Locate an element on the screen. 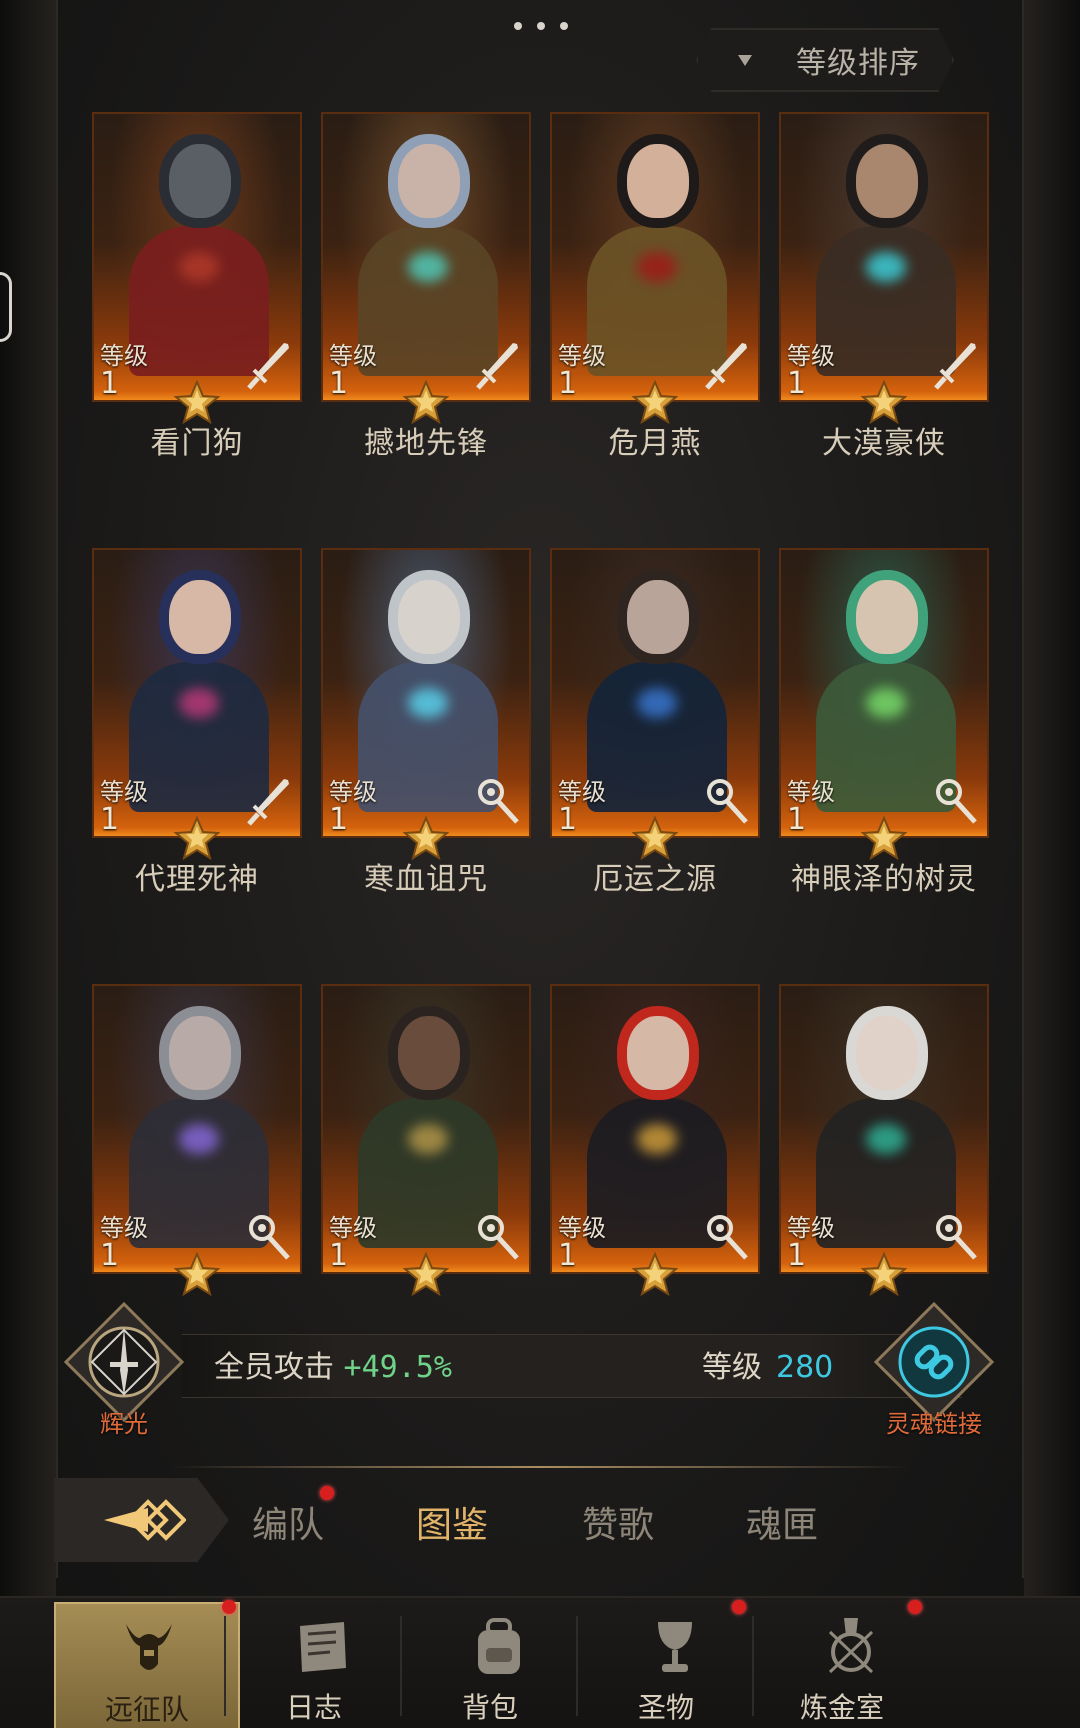  subtab-1: 编队 is located at coordinates (288, 1522).